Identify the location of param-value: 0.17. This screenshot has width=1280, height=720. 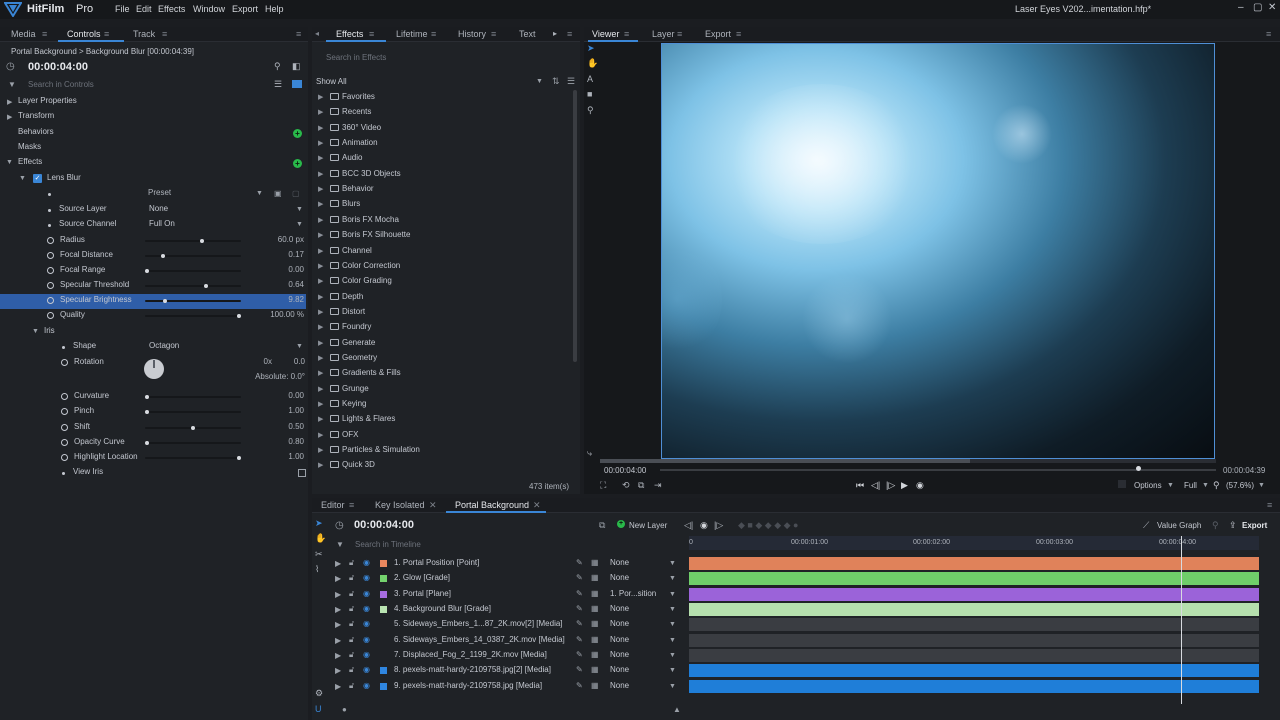
(272, 254).